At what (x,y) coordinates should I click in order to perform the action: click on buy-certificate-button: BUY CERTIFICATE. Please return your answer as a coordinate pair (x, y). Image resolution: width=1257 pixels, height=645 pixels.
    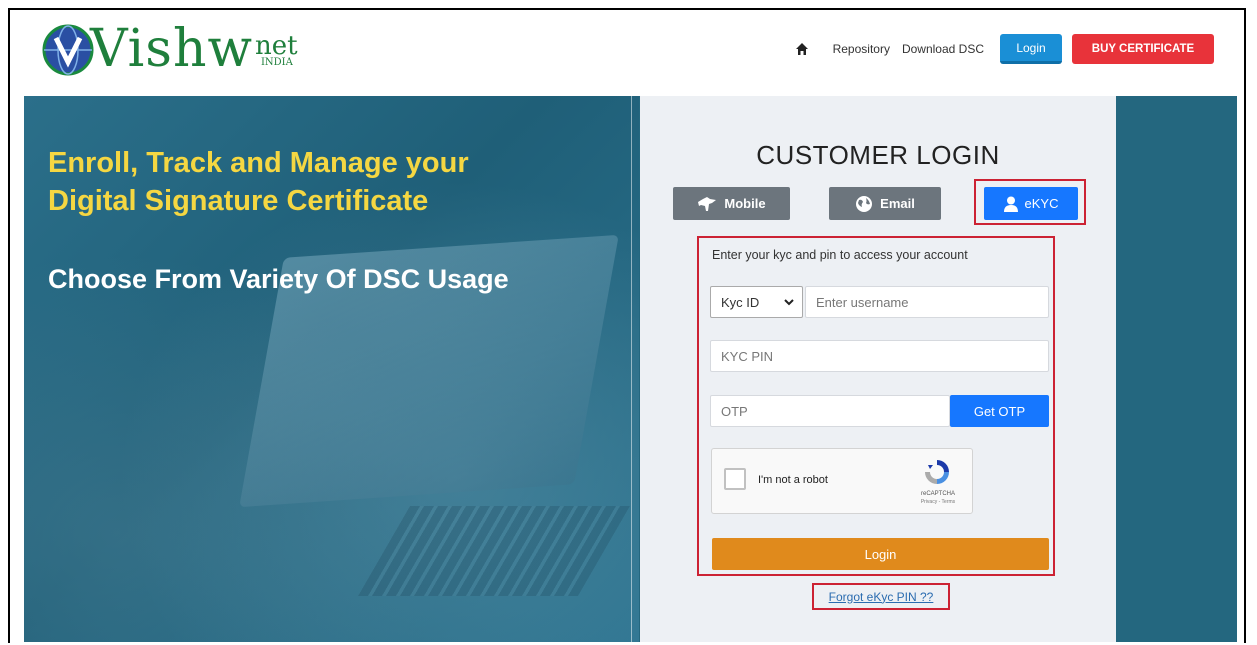
    Looking at the image, I should click on (1143, 49).